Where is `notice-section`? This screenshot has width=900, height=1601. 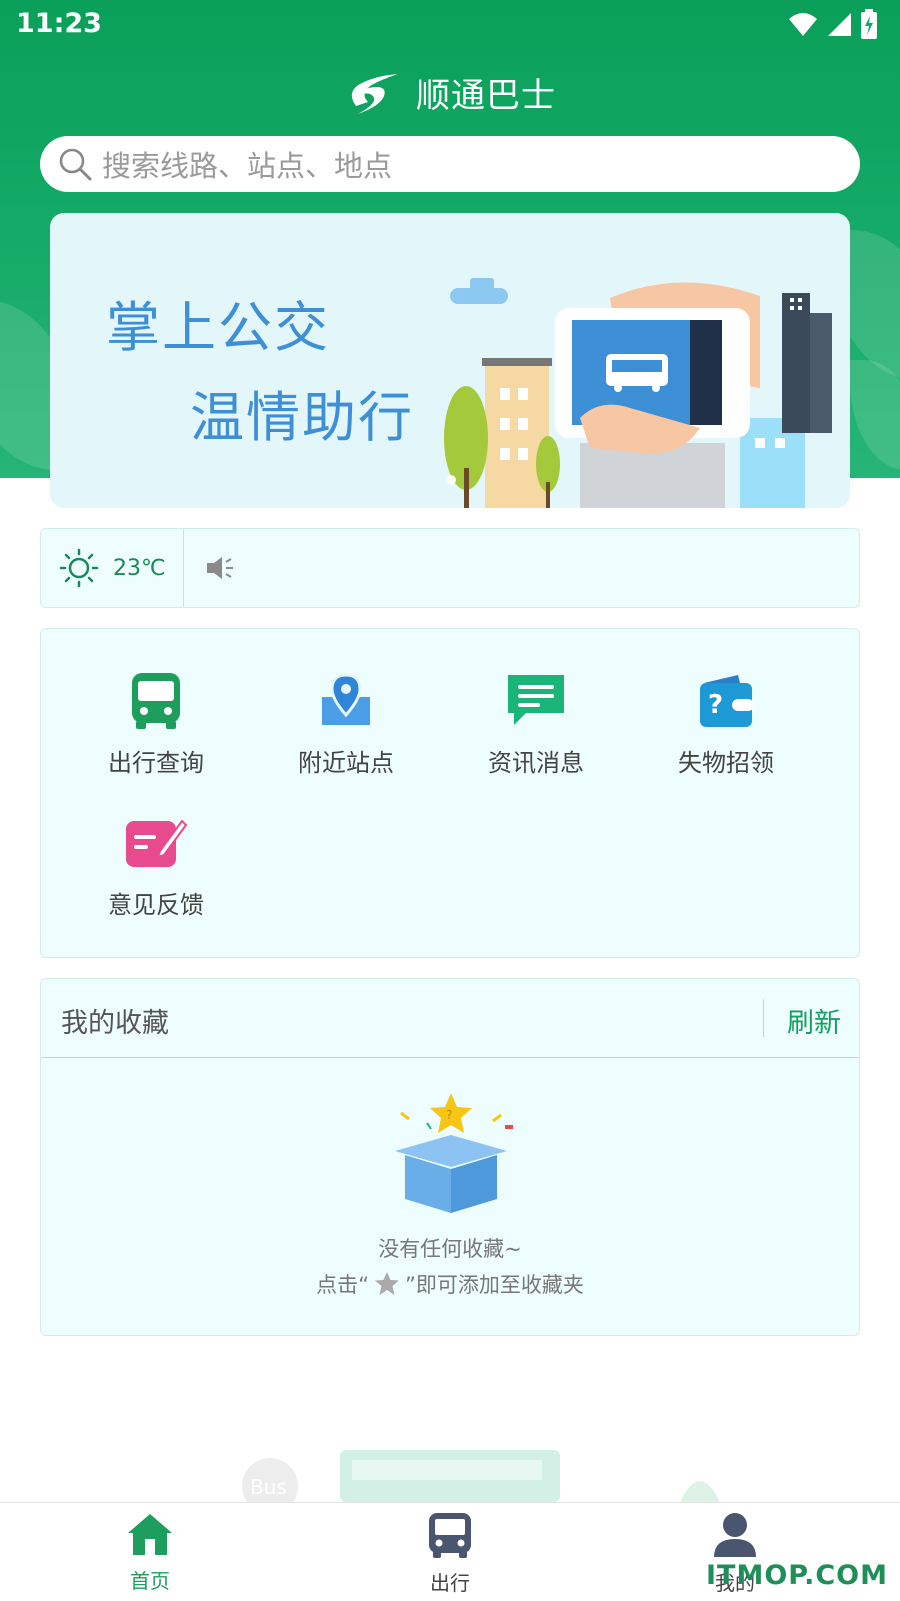
notice-section is located at coordinates (210, 568).